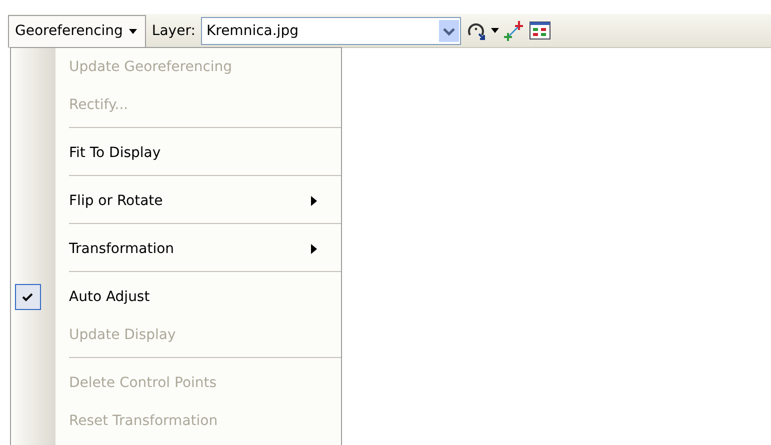 The height and width of the screenshot is (445, 771). I want to click on table-icon, so click(540, 31).